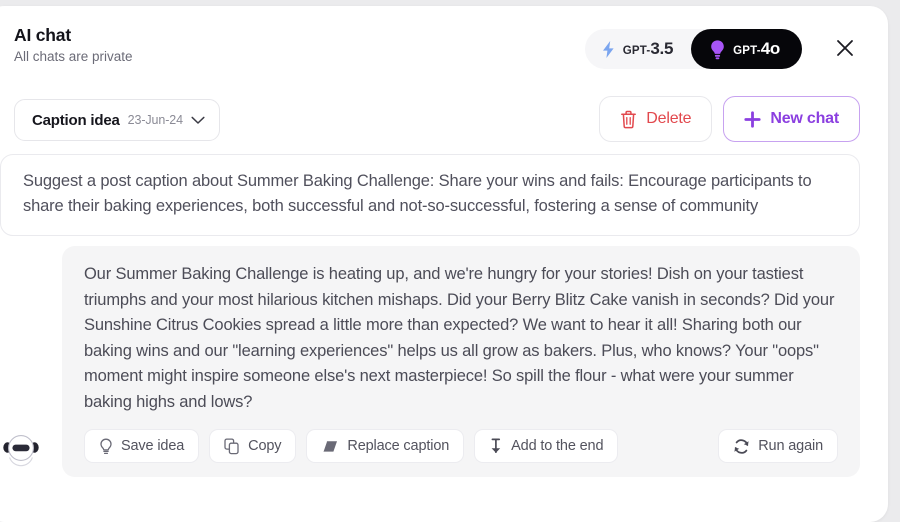  I want to click on plus-icon, so click(752, 119).